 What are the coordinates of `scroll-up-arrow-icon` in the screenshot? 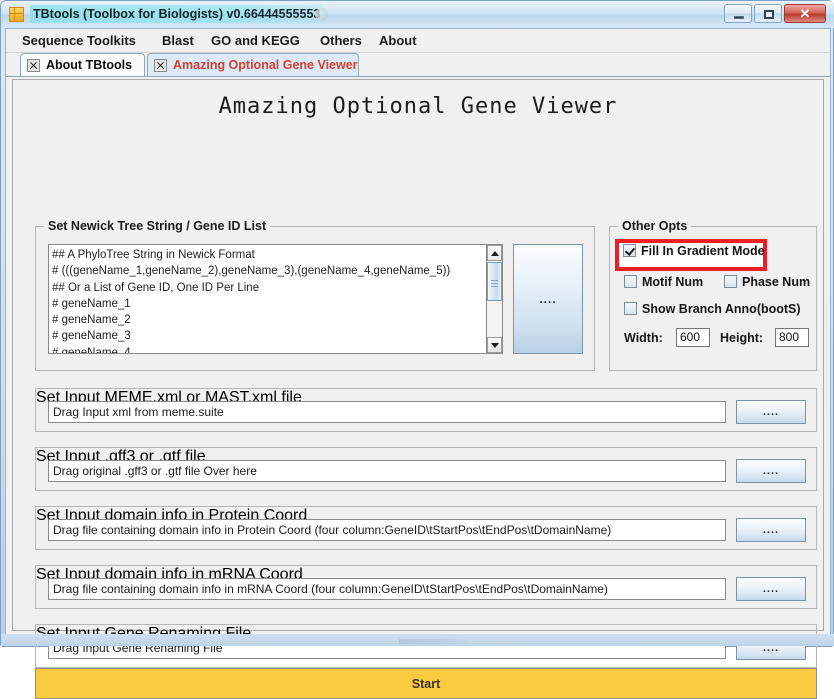 It's located at (494, 253).